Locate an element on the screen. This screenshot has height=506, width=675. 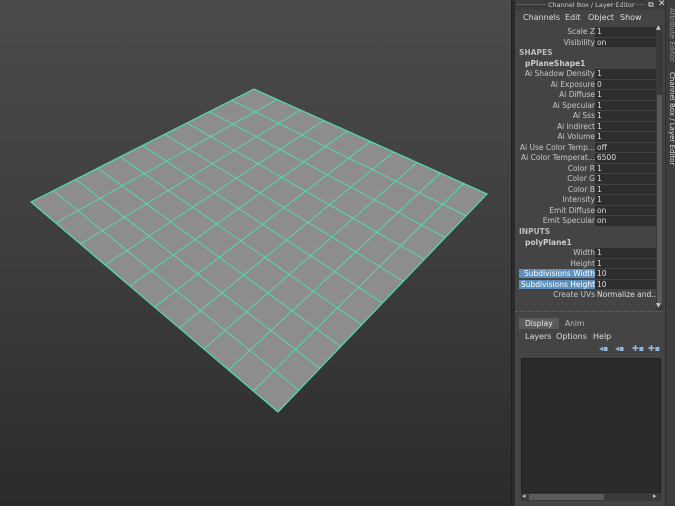
layer-toolbar: ◂▪ ◂▪ ✚▪ ✚▪ is located at coordinates (590, 350).